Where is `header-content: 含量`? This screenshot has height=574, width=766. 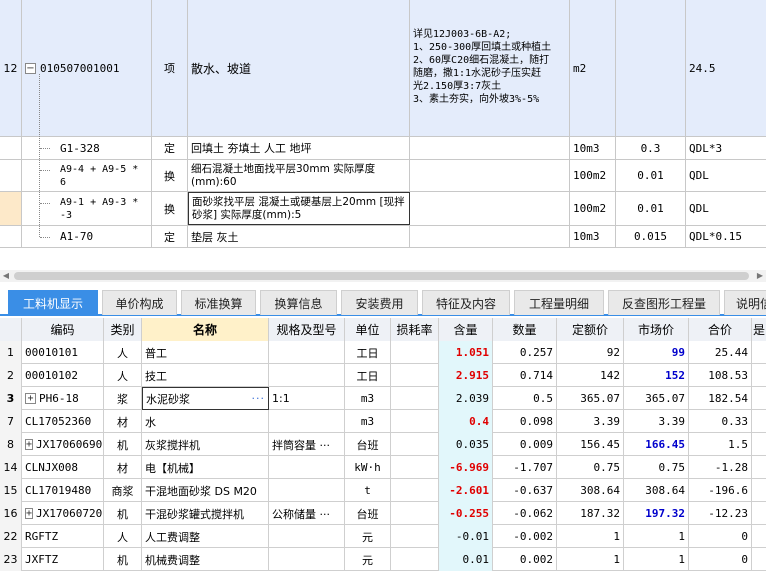 header-content: 含量 is located at coordinates (466, 329).